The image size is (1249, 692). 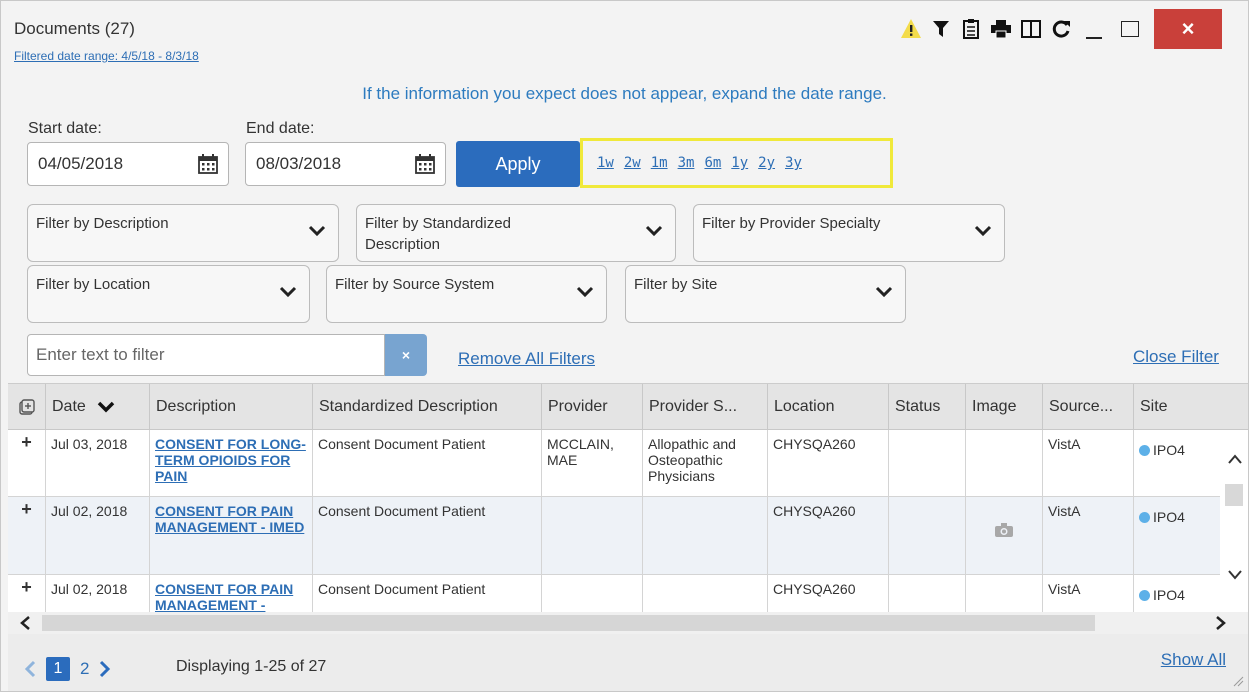 I want to click on start-date-input: 04/05/2018, so click(x=128, y=164).